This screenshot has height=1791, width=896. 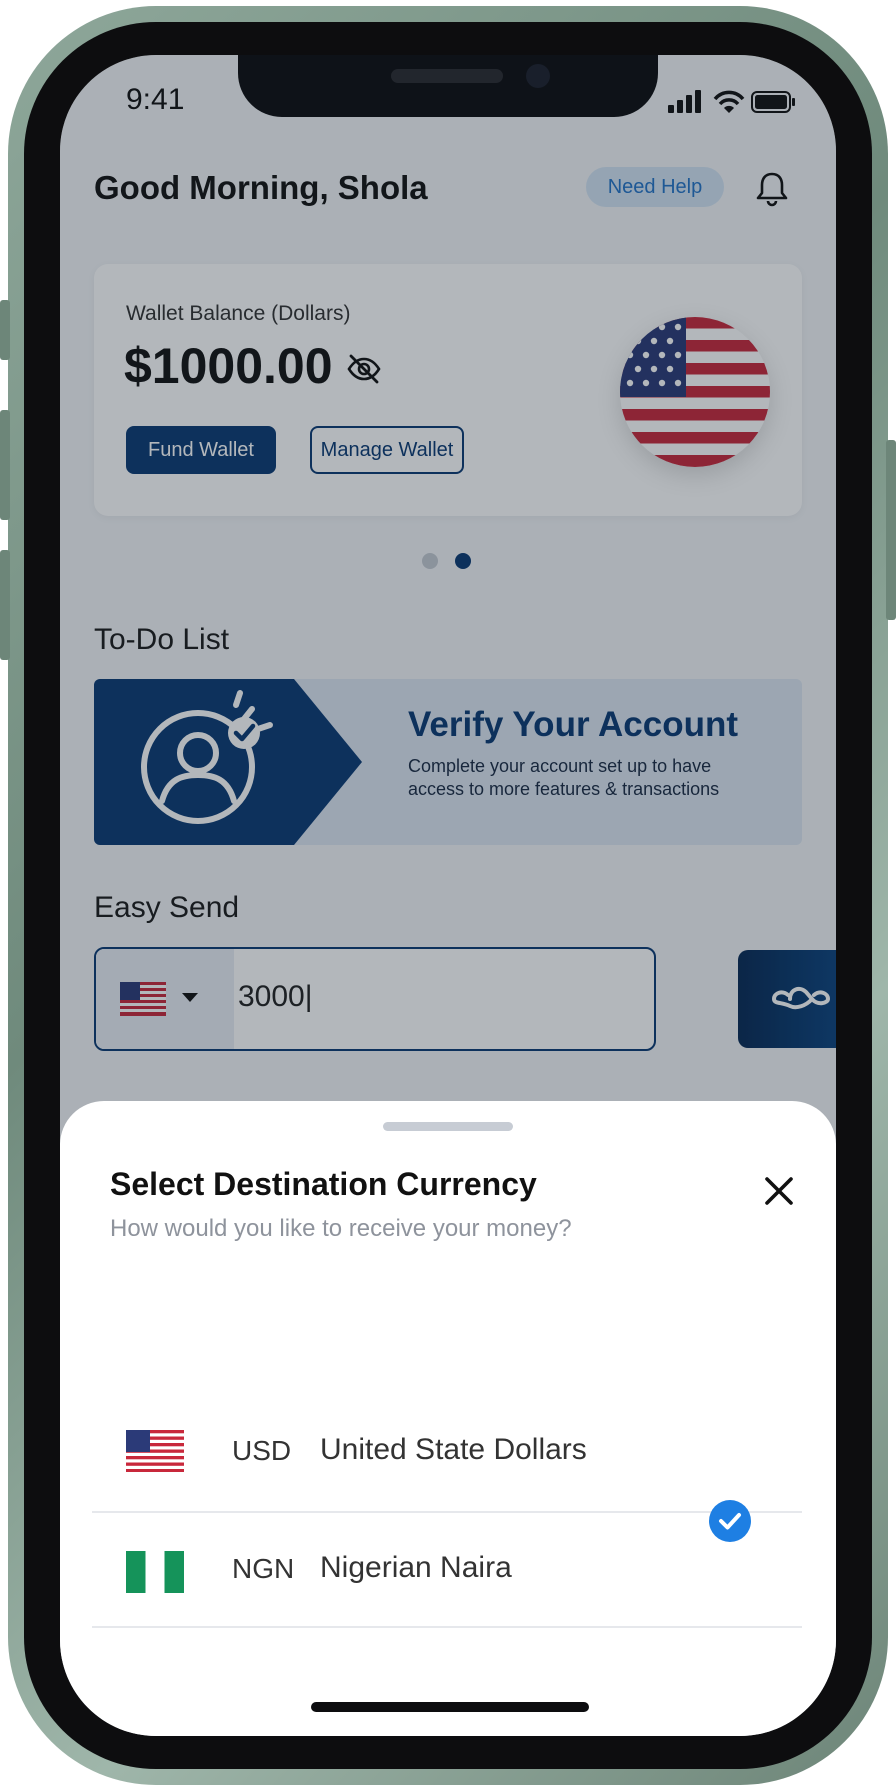 I want to click on sheet-drag-handle, so click(x=448, y=1126).